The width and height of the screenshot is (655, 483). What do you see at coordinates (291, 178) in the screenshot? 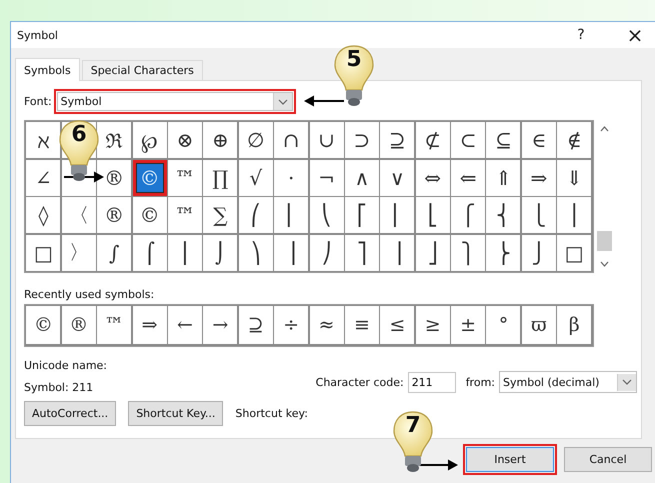
I see `symbol-cell: ⋅` at bounding box center [291, 178].